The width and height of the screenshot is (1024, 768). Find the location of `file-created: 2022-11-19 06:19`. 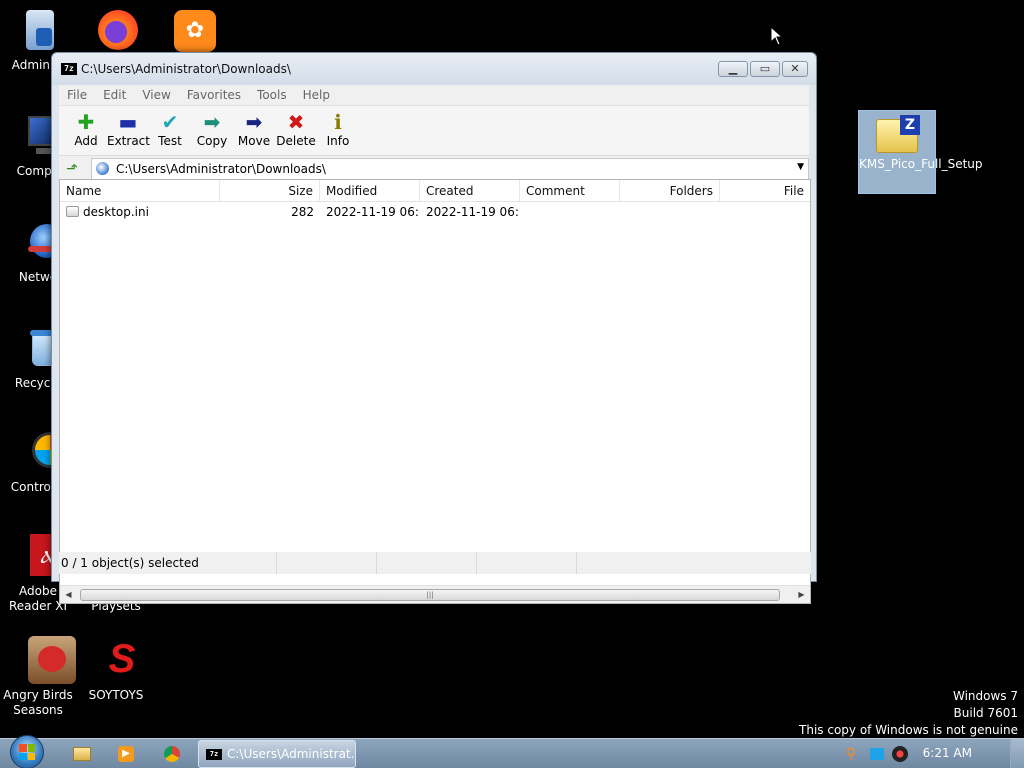

file-created: 2022-11-19 06:19 is located at coordinates (473, 212).